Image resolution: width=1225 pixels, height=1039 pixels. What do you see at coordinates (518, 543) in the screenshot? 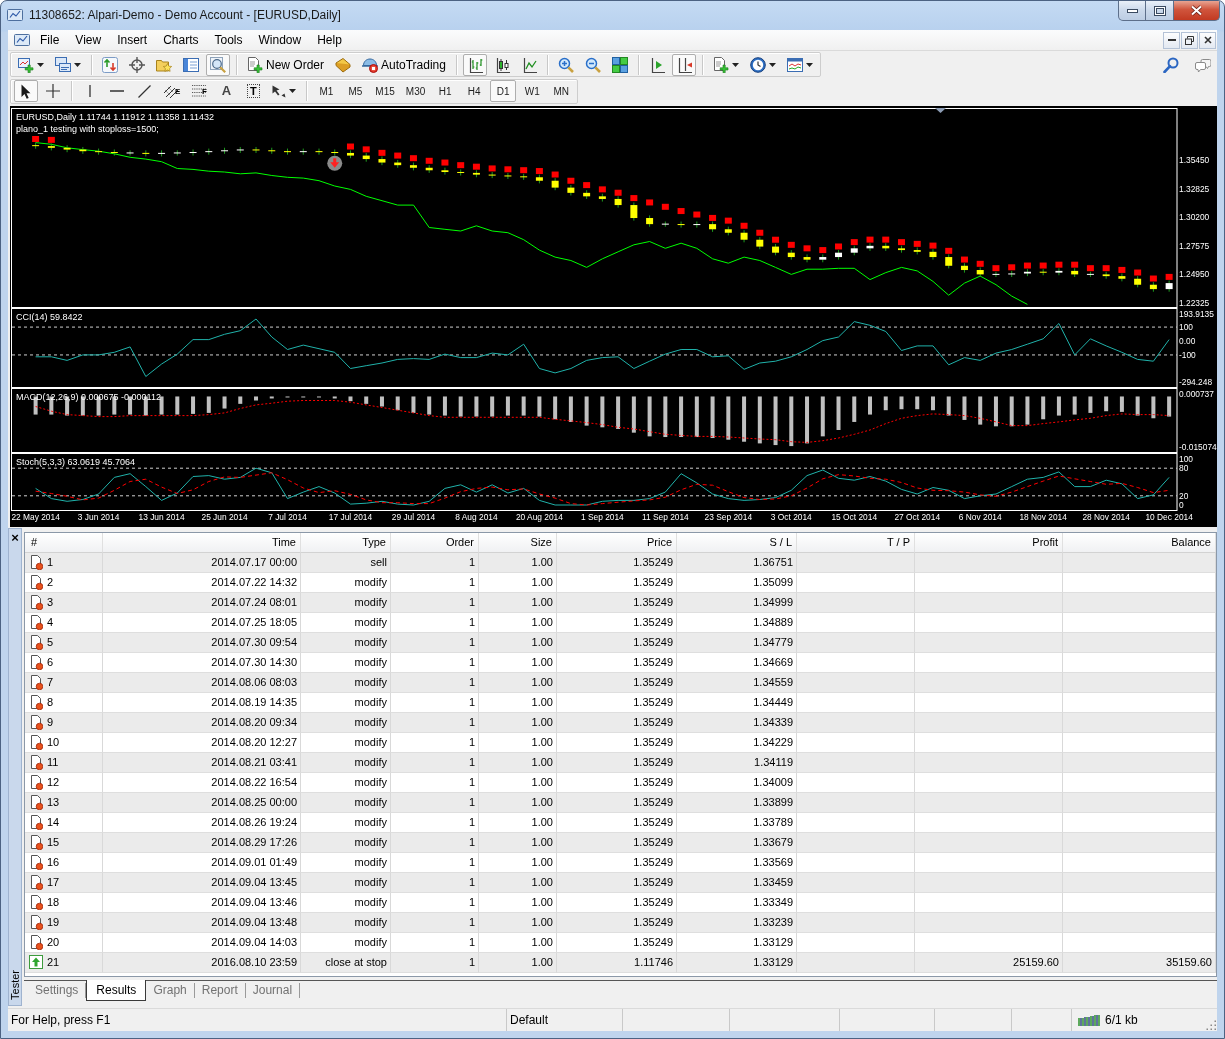
I see `column-header: Size` at bounding box center [518, 543].